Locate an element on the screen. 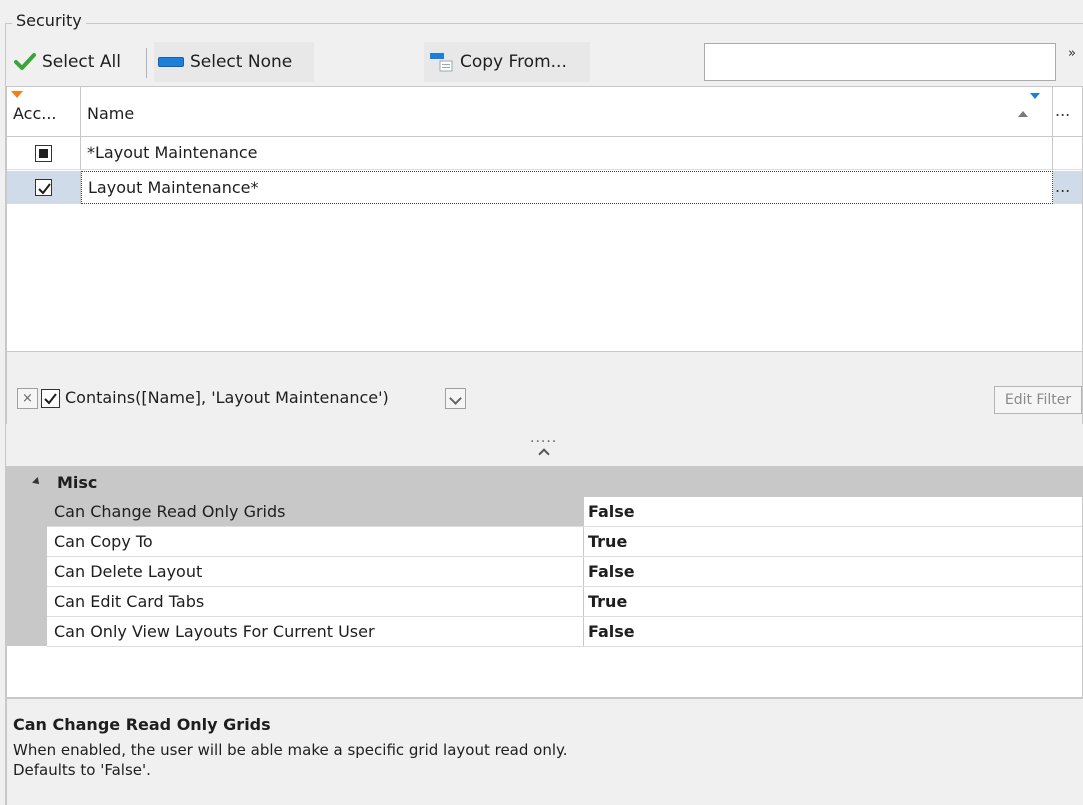  table-row: *Layout Maintenance is located at coordinates (544, 153).